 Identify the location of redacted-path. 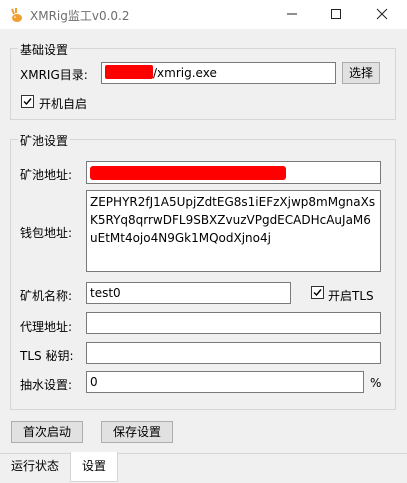
(129, 72).